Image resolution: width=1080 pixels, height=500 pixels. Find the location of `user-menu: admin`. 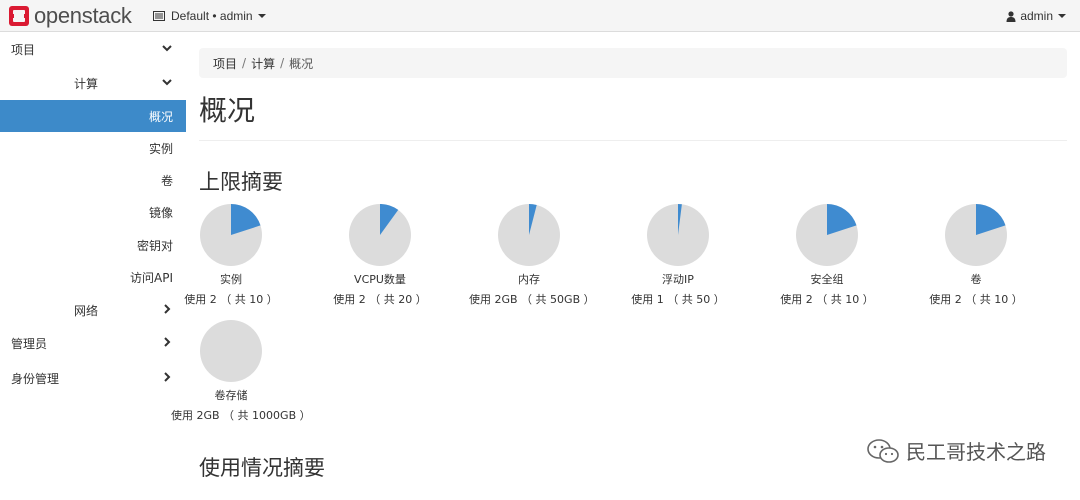

user-menu: admin is located at coordinates (1036, 16).